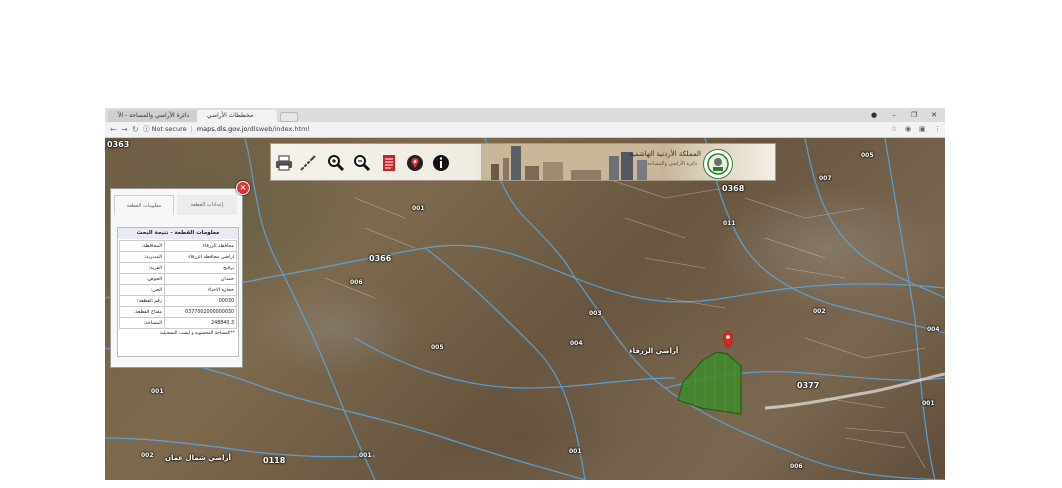  What do you see at coordinates (733, 188) in the screenshot?
I see `map-label: 0368` at bounding box center [733, 188].